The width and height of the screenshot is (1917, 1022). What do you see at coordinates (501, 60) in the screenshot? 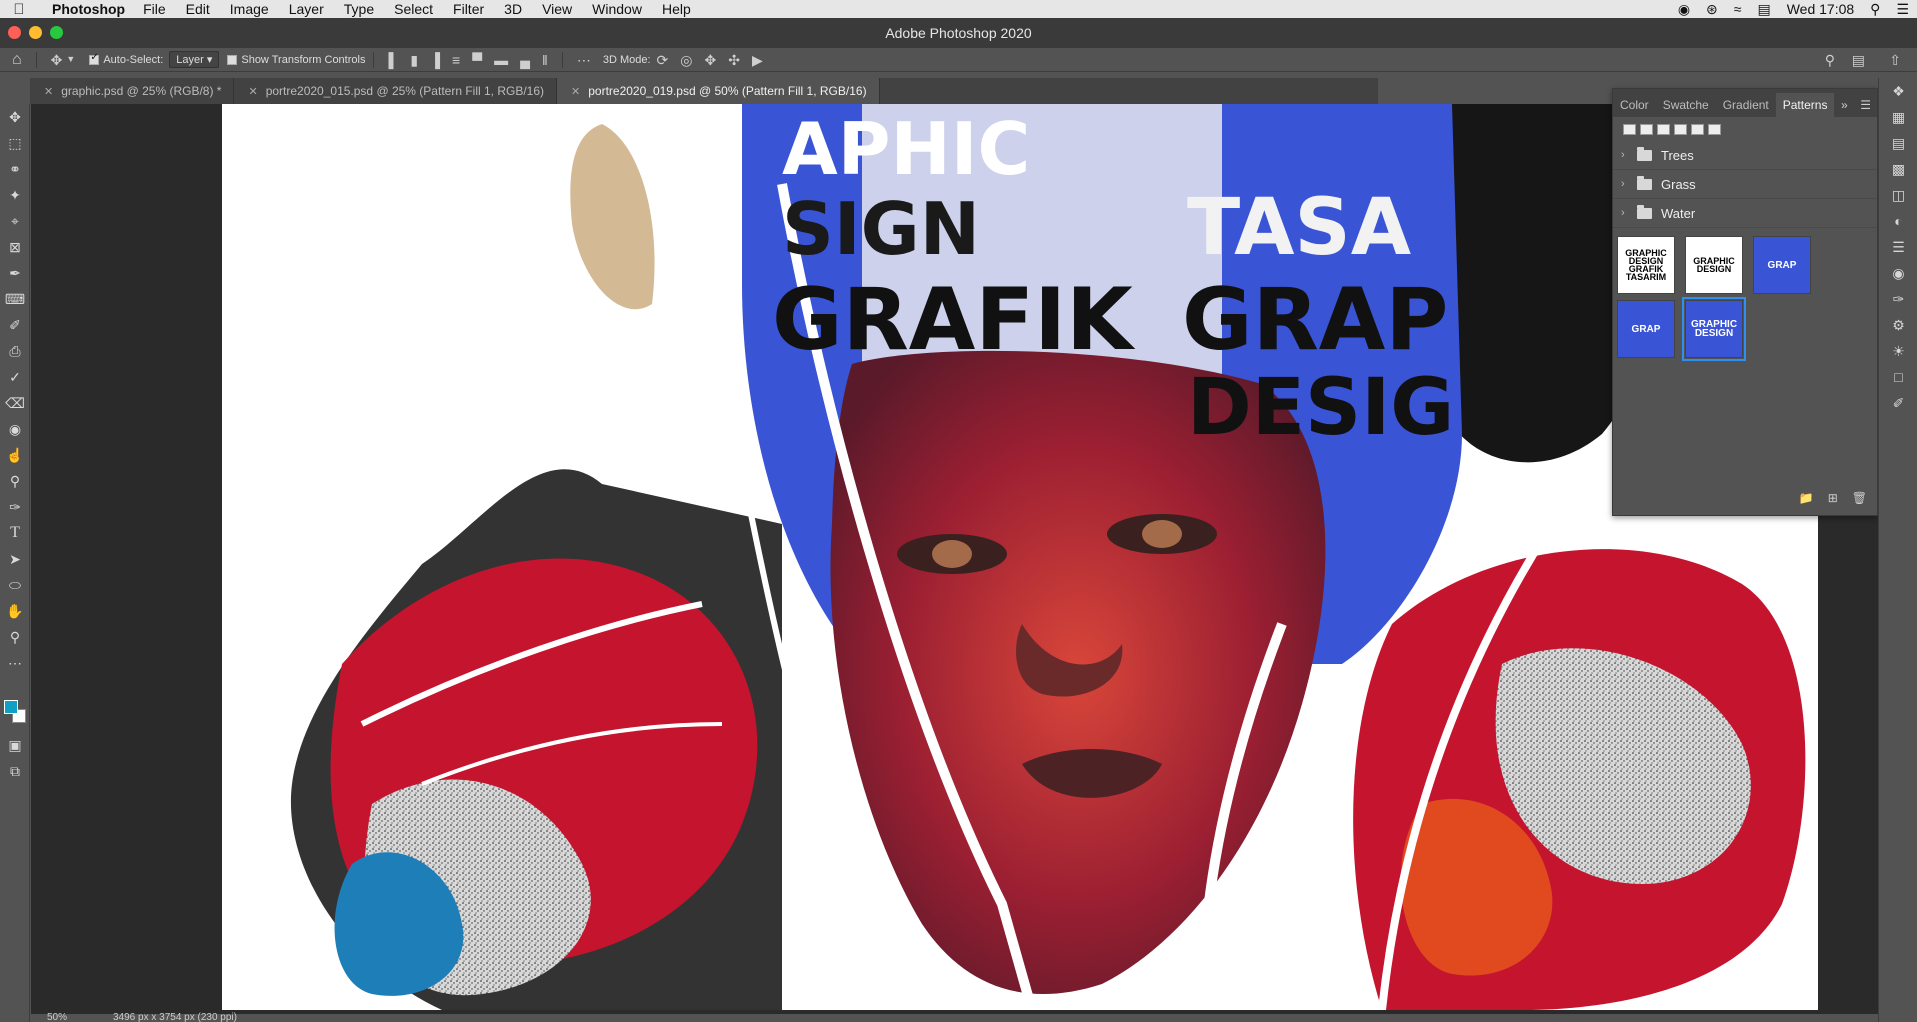
I see `align-middle-icon: ▬` at bounding box center [501, 60].